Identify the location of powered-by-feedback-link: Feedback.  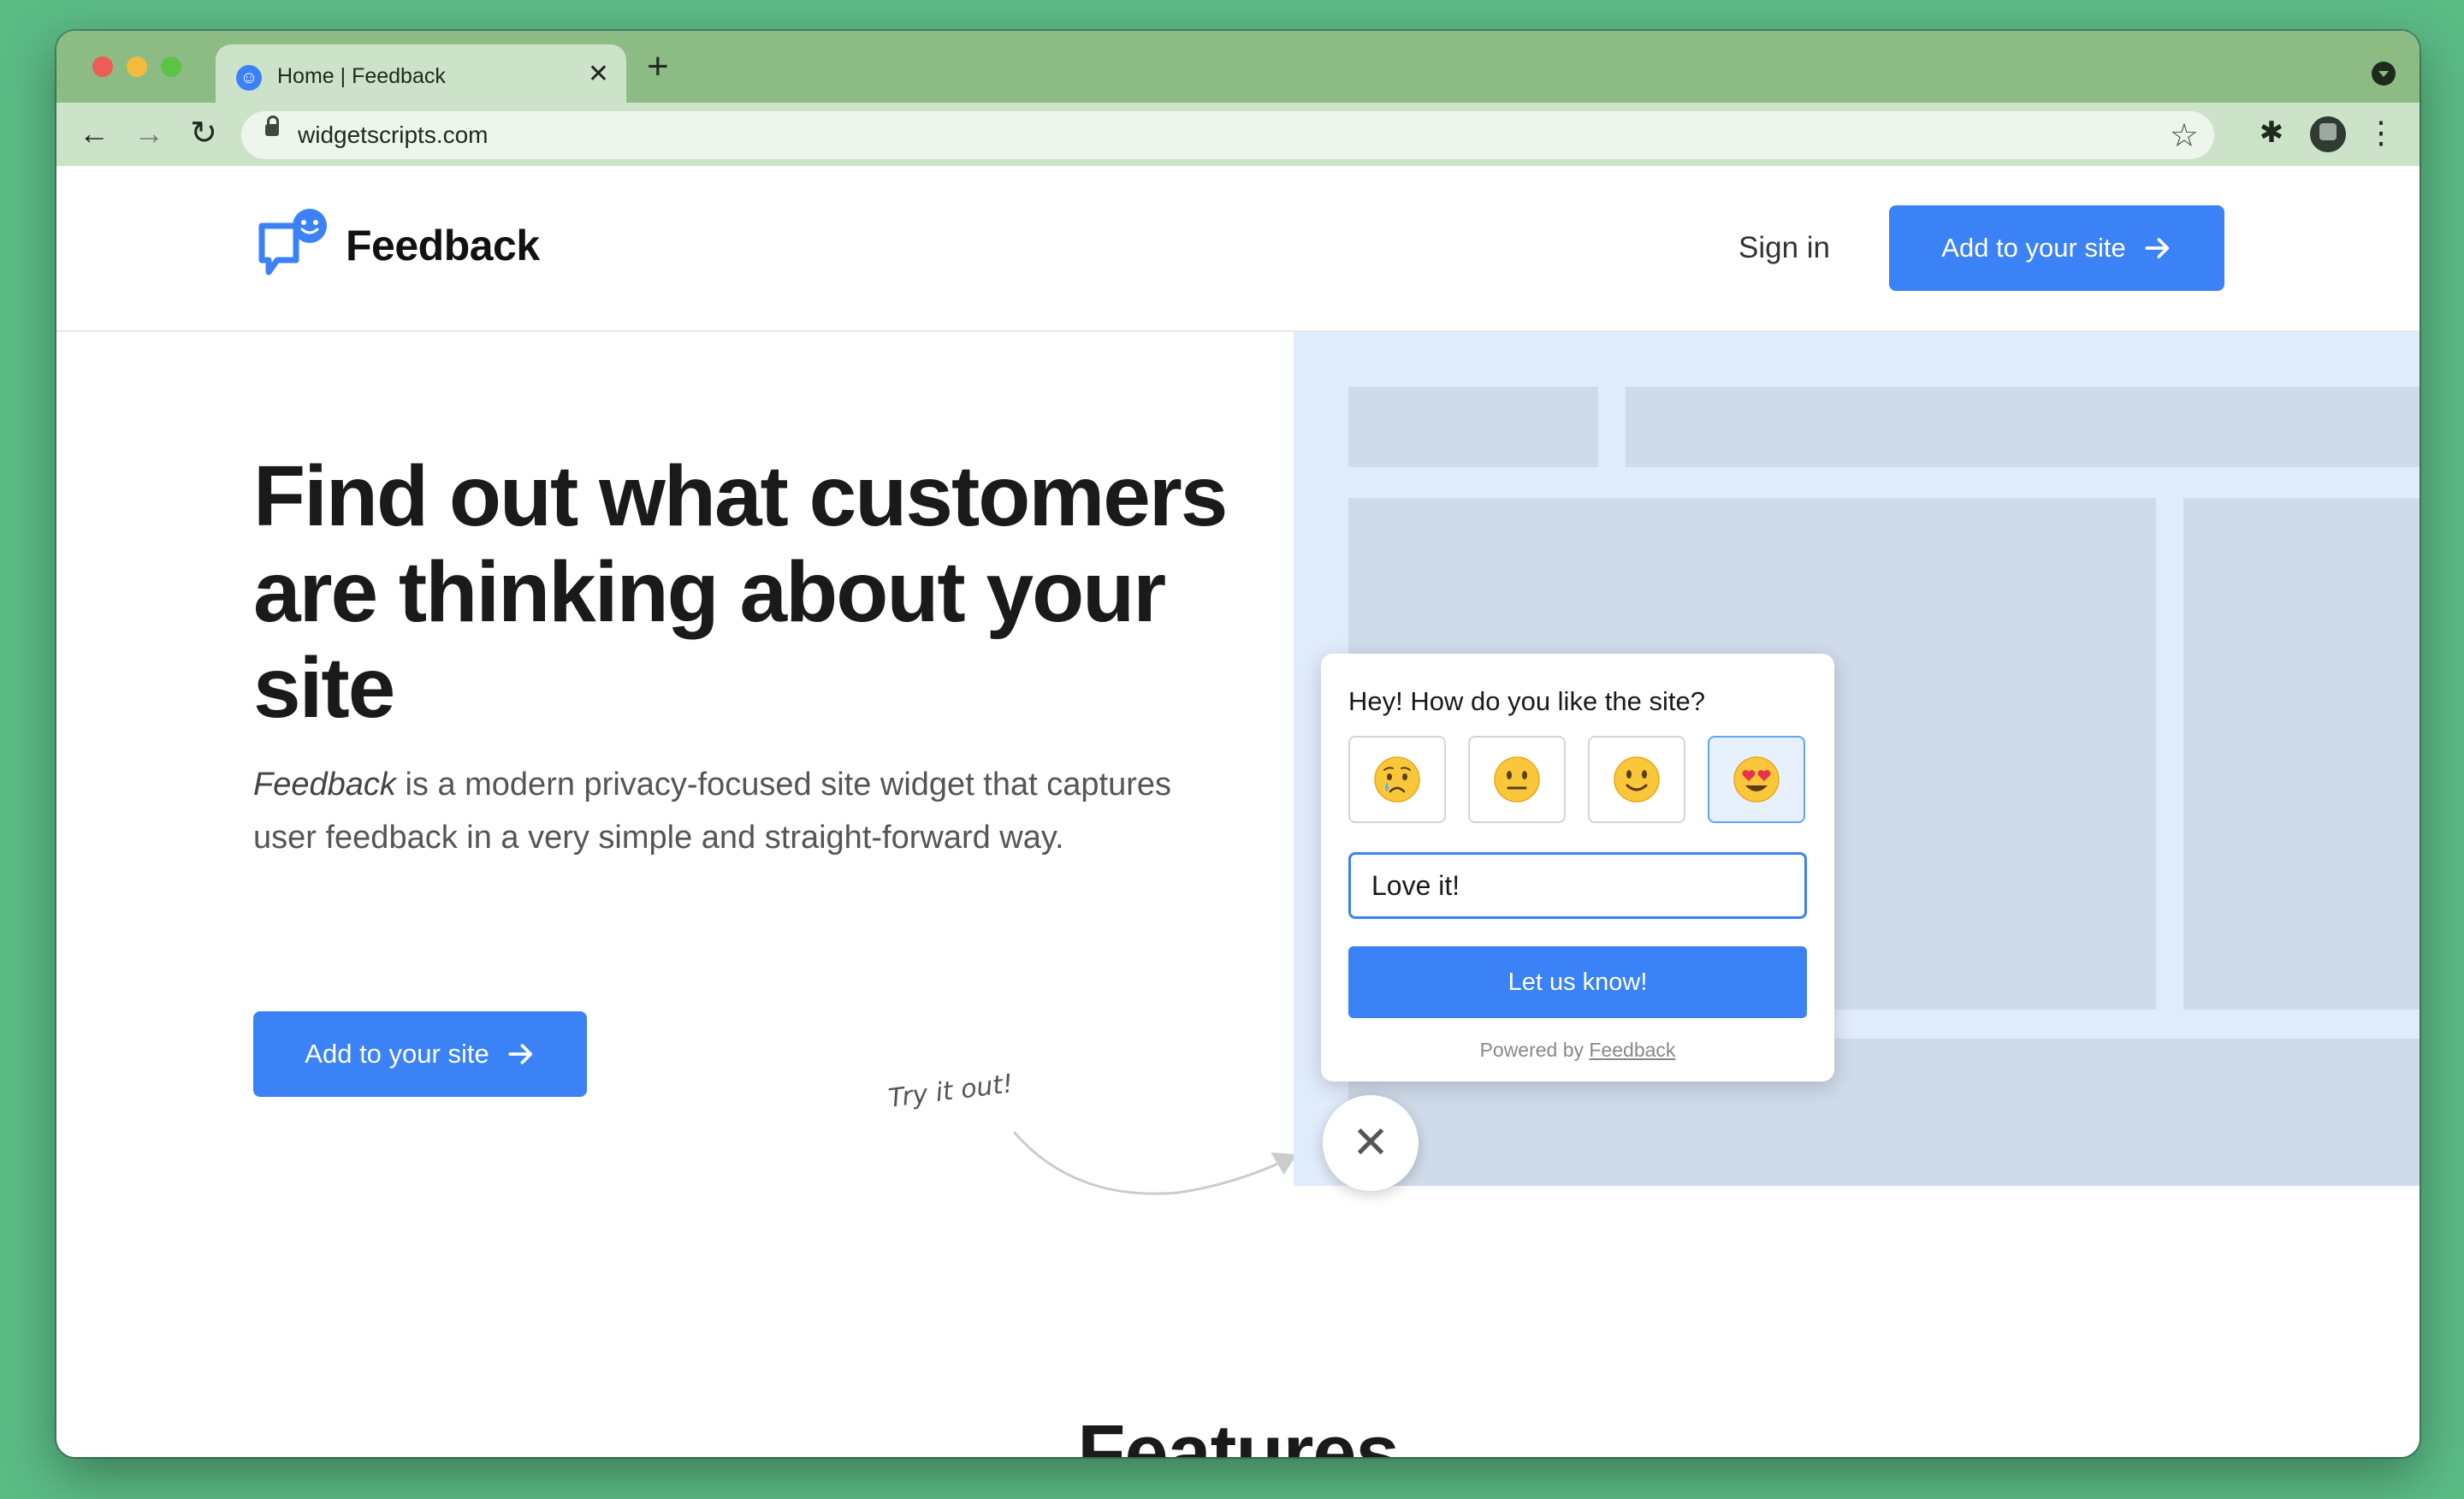
(1632, 1050).